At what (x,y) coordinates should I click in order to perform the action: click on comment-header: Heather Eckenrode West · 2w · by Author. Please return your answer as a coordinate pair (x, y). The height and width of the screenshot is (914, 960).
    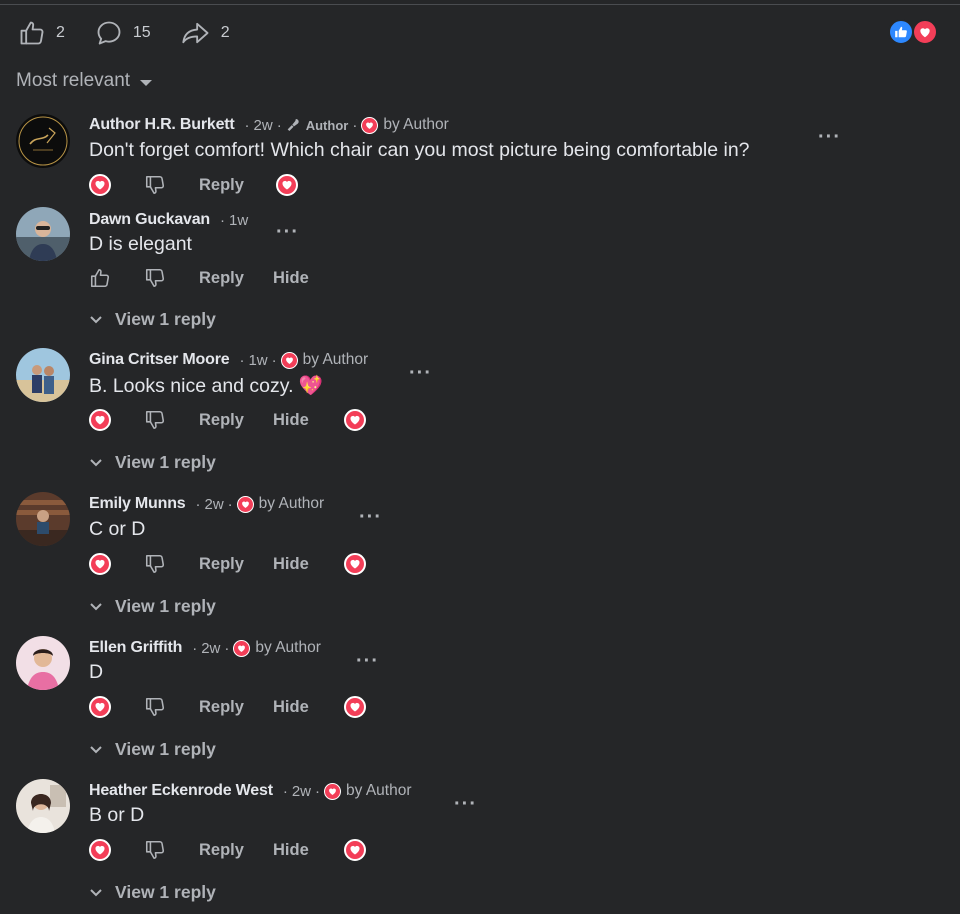
    Looking at the image, I should click on (250, 791).